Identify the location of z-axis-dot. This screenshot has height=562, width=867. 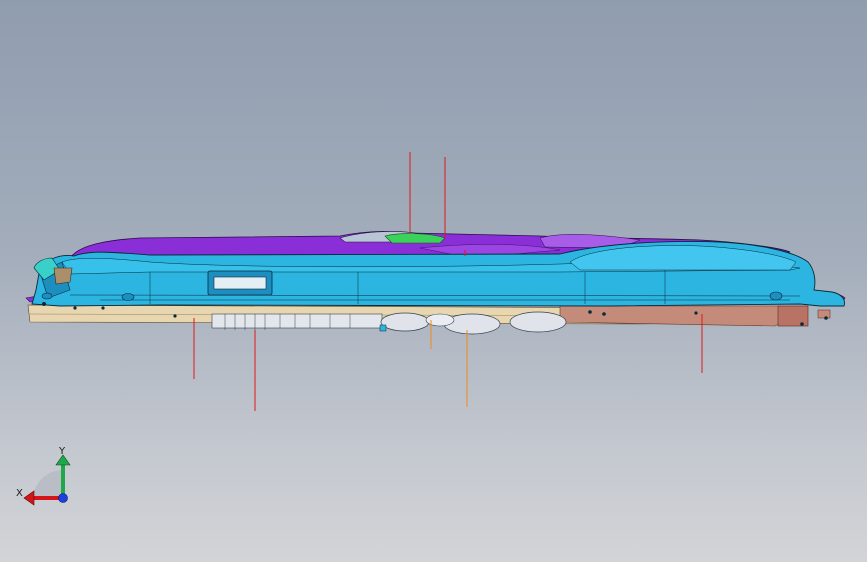
(63, 498).